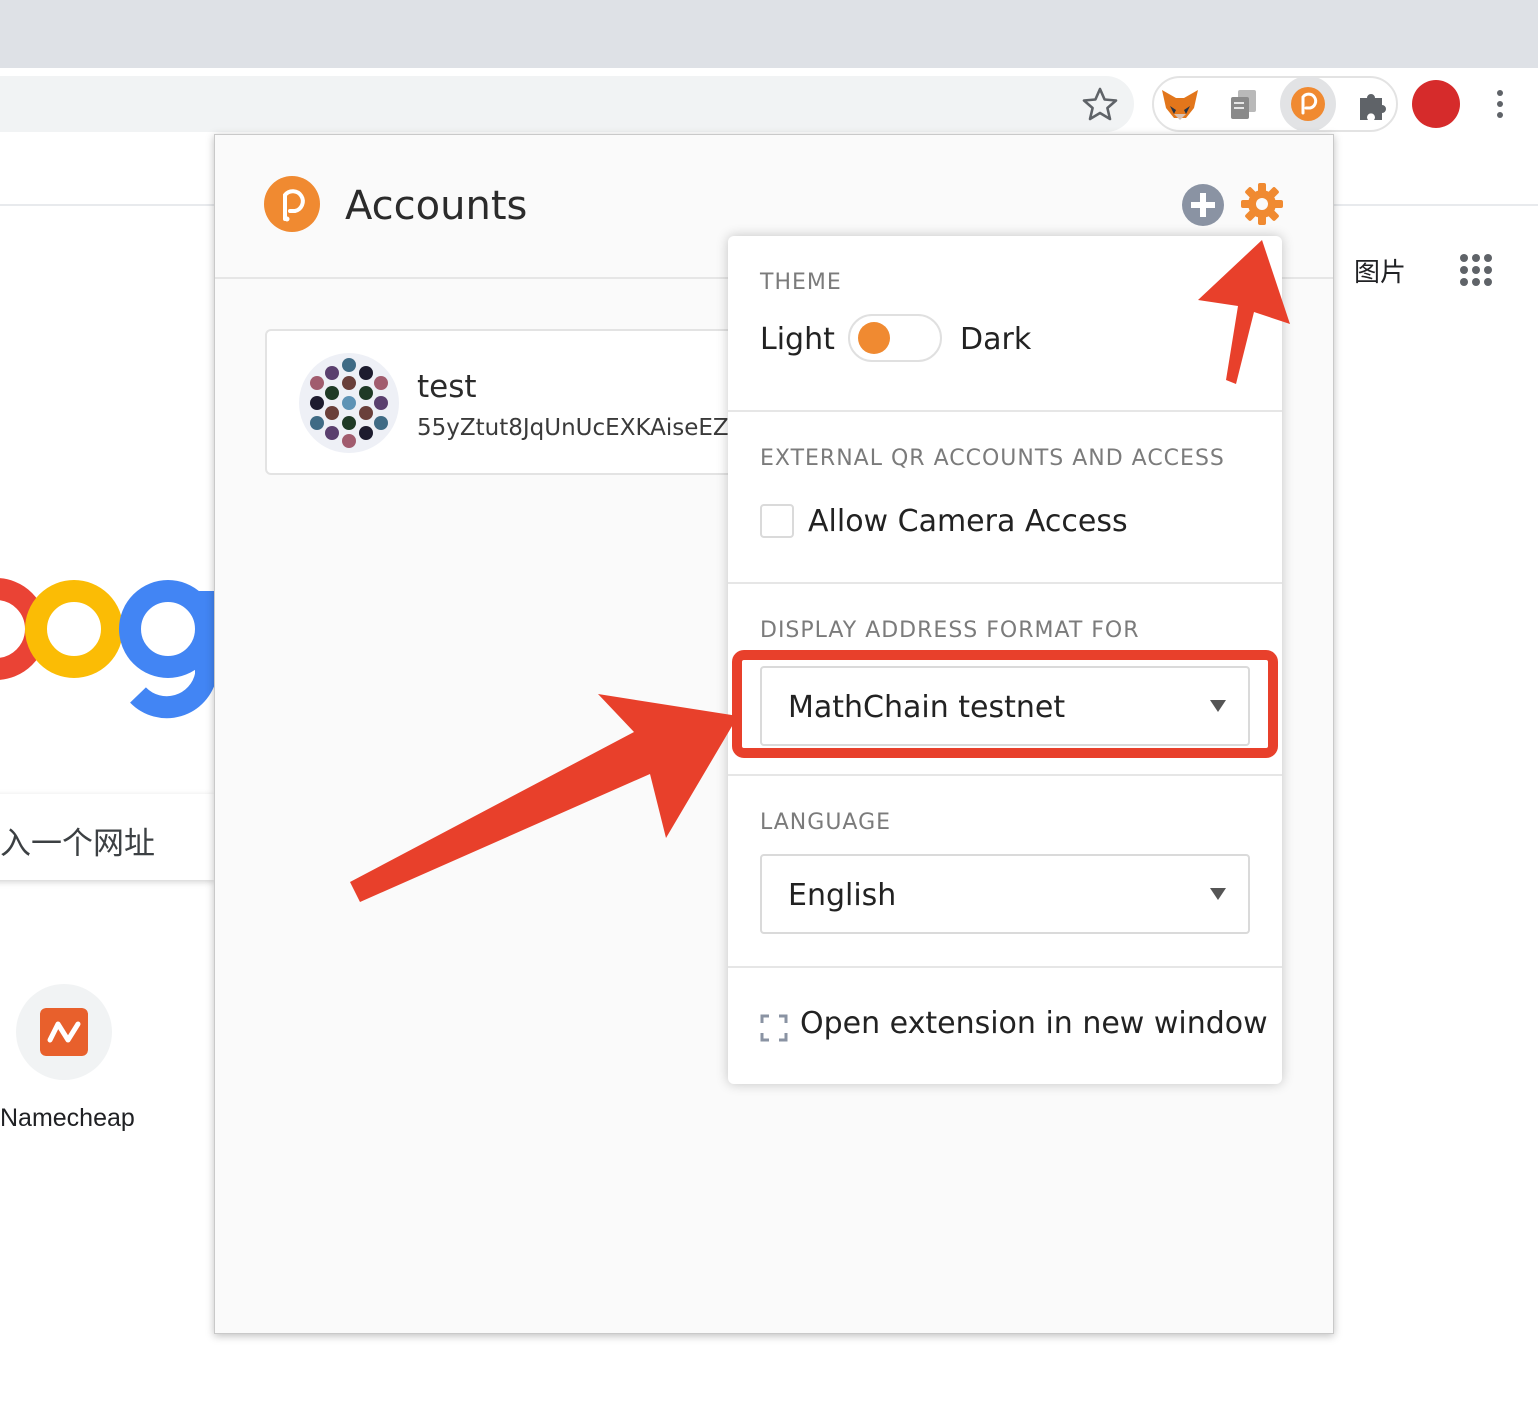 Image resolution: width=1538 pixels, height=1410 pixels. I want to click on page-title: Accounts, so click(436, 206).